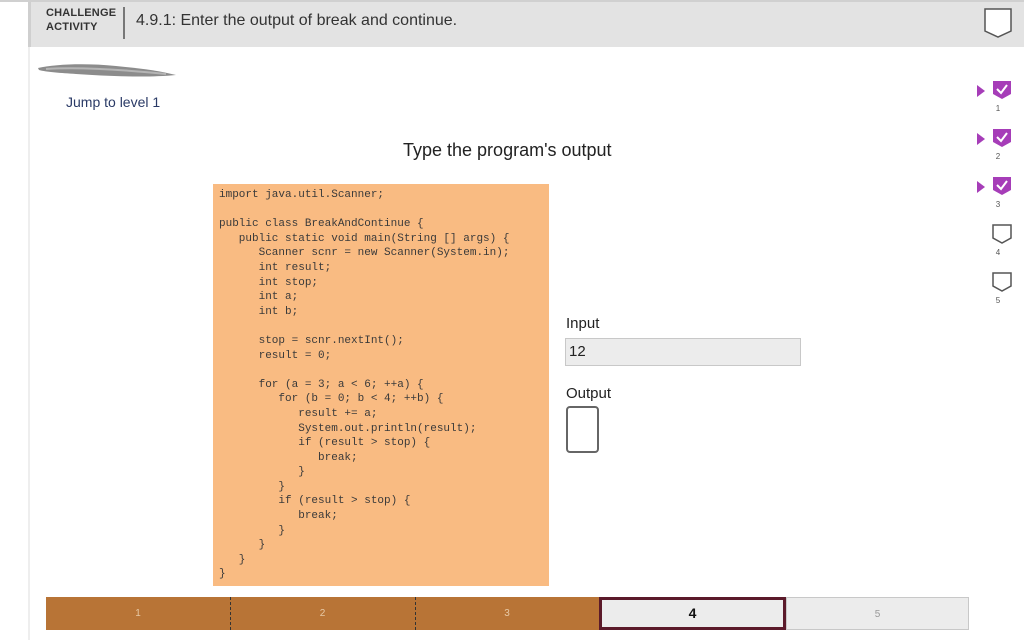 The width and height of the screenshot is (1024, 640). I want to click on progress-segment-4: 4, so click(692, 613).